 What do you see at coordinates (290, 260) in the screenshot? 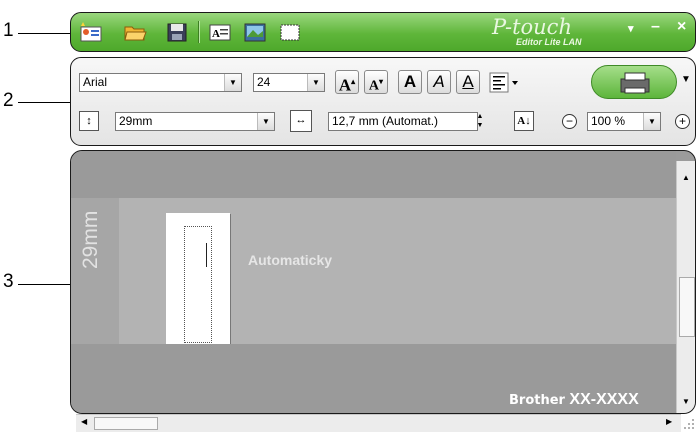
I see `auto-length-label: Automaticky` at bounding box center [290, 260].